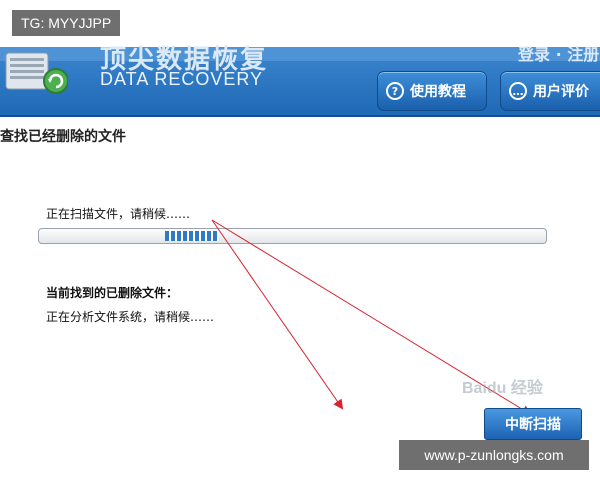 This screenshot has width=600, height=480. Describe the element at coordinates (502, 388) in the screenshot. I see `baidu-watermark: Baidu 经验` at that location.